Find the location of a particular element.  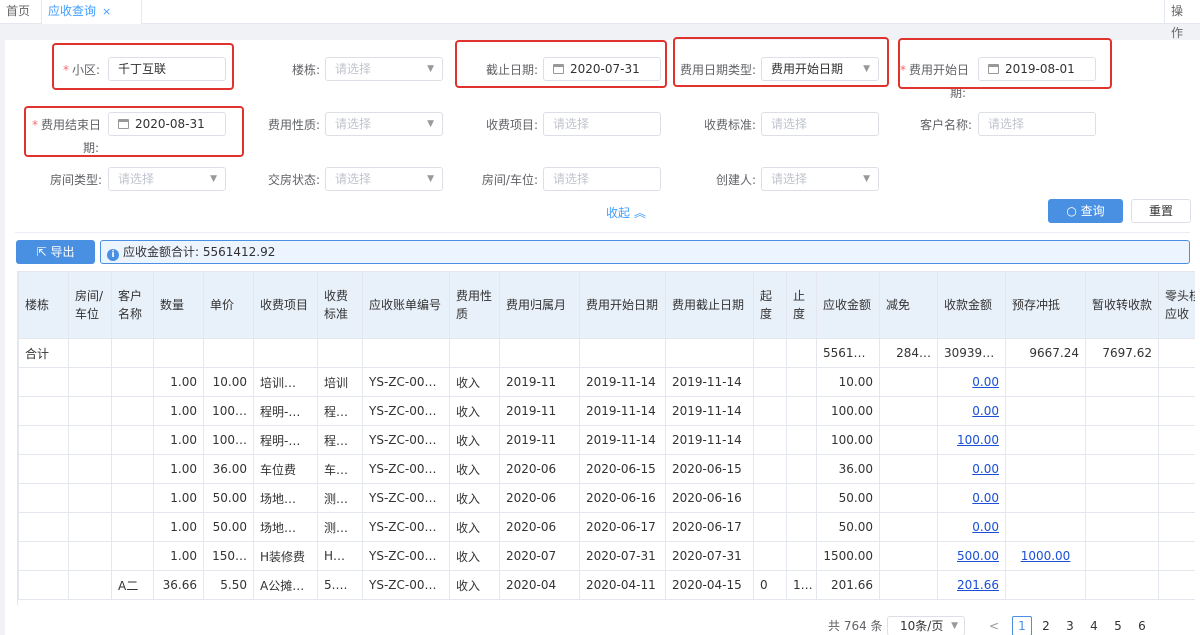

handover-select: 请选择 ▼ is located at coordinates (384, 179).